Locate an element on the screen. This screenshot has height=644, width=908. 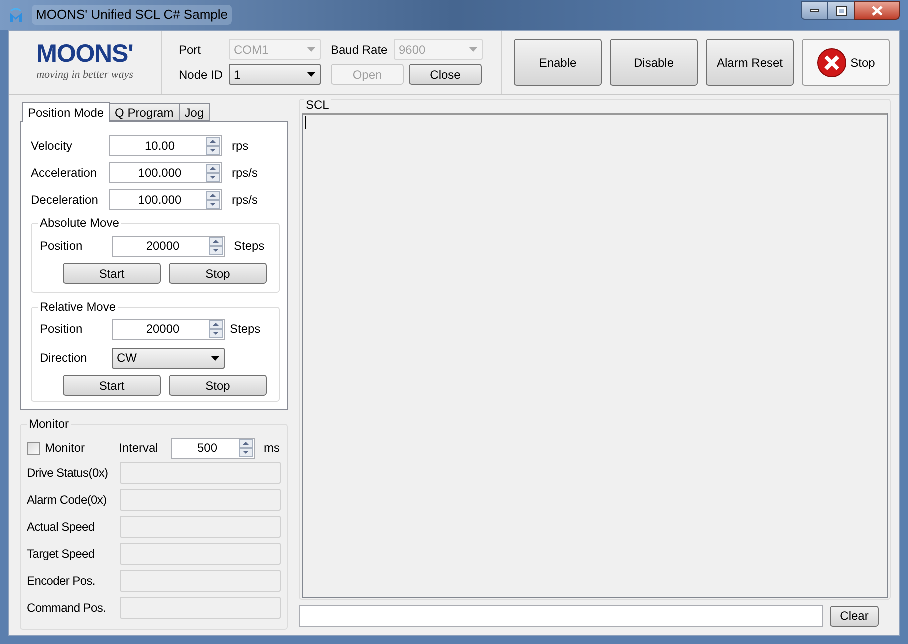
minimize-button is located at coordinates (814, 10).